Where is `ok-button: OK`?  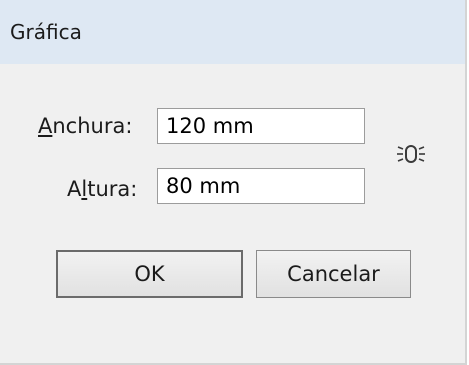
ok-button: OK is located at coordinates (149, 274).